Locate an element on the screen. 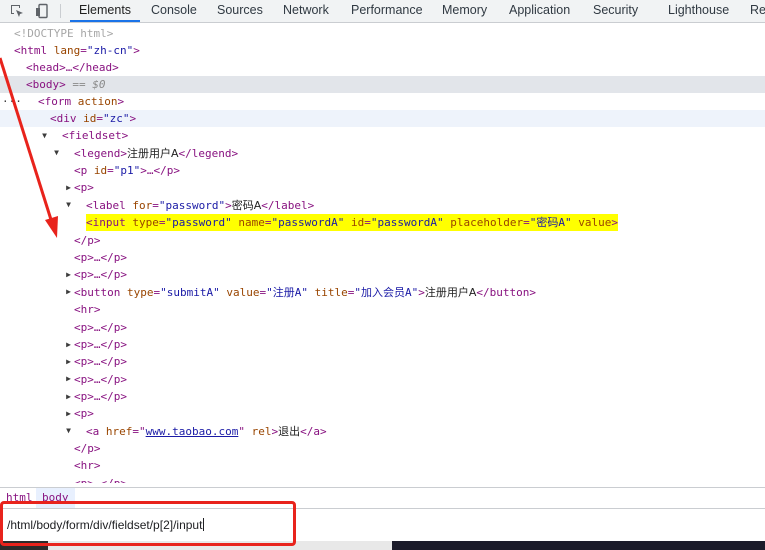 The image size is (765, 550). a-text: 退出 is located at coordinates (289, 431).